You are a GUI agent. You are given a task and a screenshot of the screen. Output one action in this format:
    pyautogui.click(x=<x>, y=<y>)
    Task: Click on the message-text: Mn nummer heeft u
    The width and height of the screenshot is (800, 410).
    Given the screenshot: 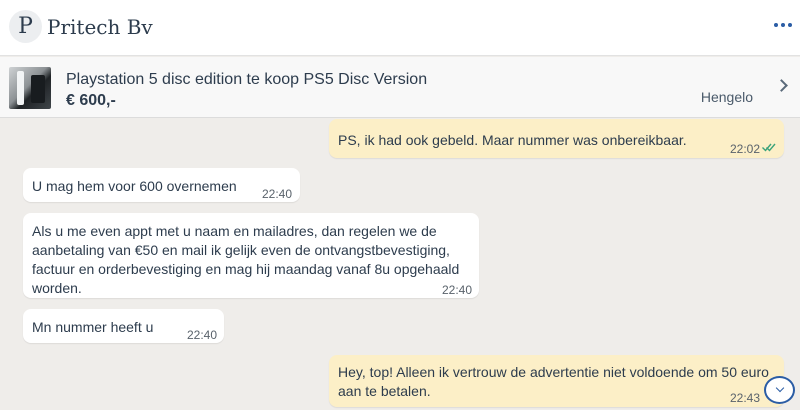 What is the action you would take?
    pyautogui.click(x=93, y=327)
    